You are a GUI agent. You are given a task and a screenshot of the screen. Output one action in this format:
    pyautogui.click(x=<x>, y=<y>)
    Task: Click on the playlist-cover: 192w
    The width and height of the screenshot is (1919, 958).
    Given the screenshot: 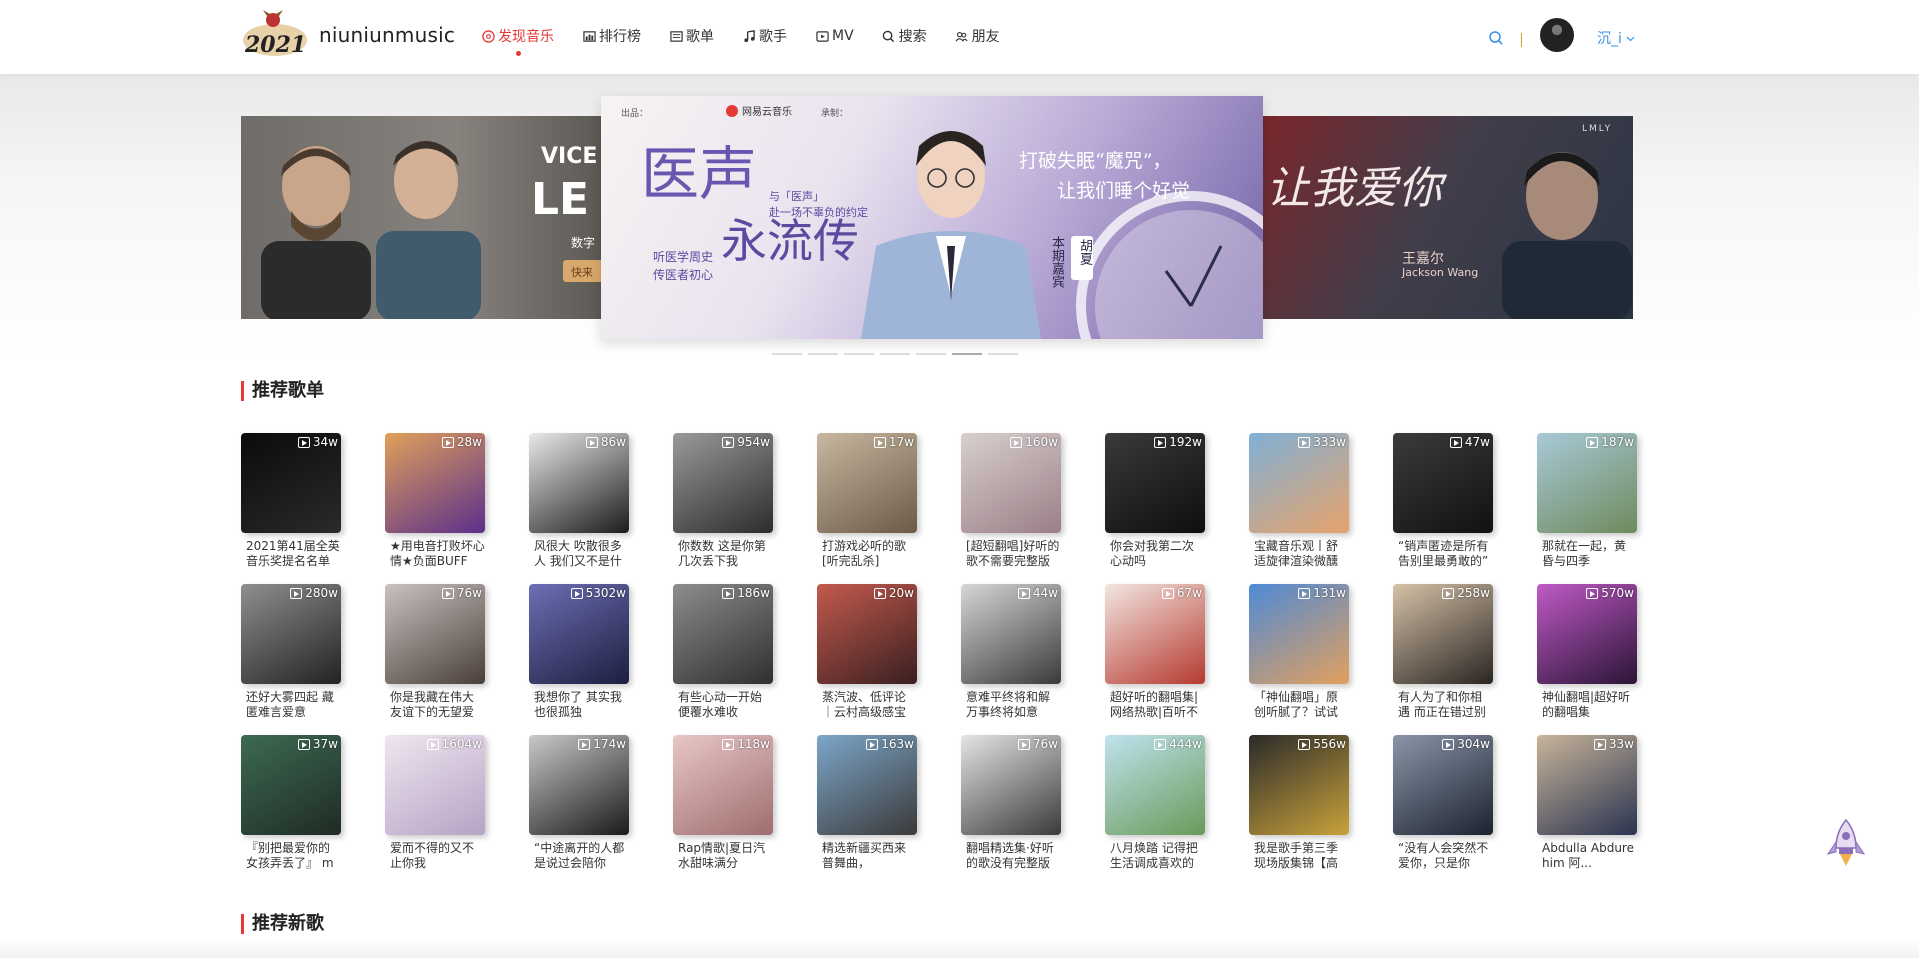 What is the action you would take?
    pyautogui.click(x=1155, y=483)
    